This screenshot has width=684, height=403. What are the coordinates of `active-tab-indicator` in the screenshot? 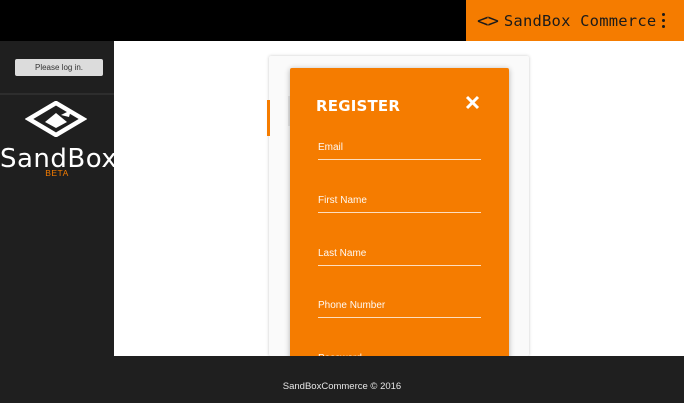 It's located at (268, 118).